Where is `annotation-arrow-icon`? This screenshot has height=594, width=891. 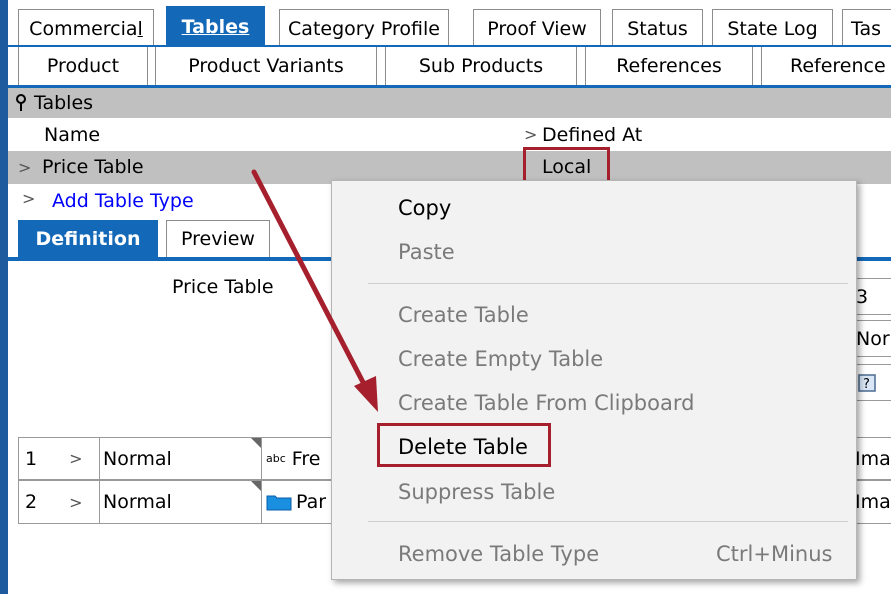 annotation-arrow-icon is located at coordinates (314, 290).